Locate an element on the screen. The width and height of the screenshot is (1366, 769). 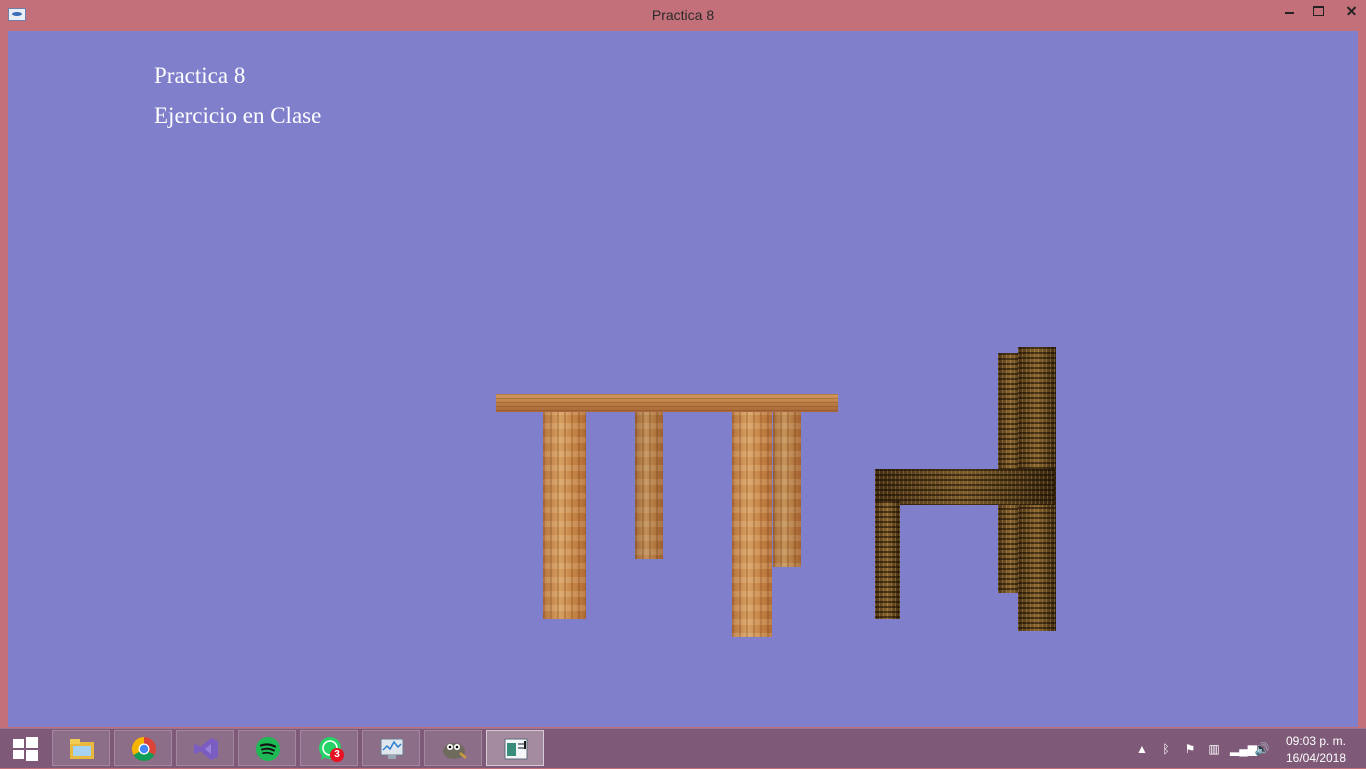
taskbar: 3 ▲ ᛒ ⚑ ▥ ▂▄▆ 🔊 09:03 p. m. 16/04/2018 is located at coordinates (683, 748).